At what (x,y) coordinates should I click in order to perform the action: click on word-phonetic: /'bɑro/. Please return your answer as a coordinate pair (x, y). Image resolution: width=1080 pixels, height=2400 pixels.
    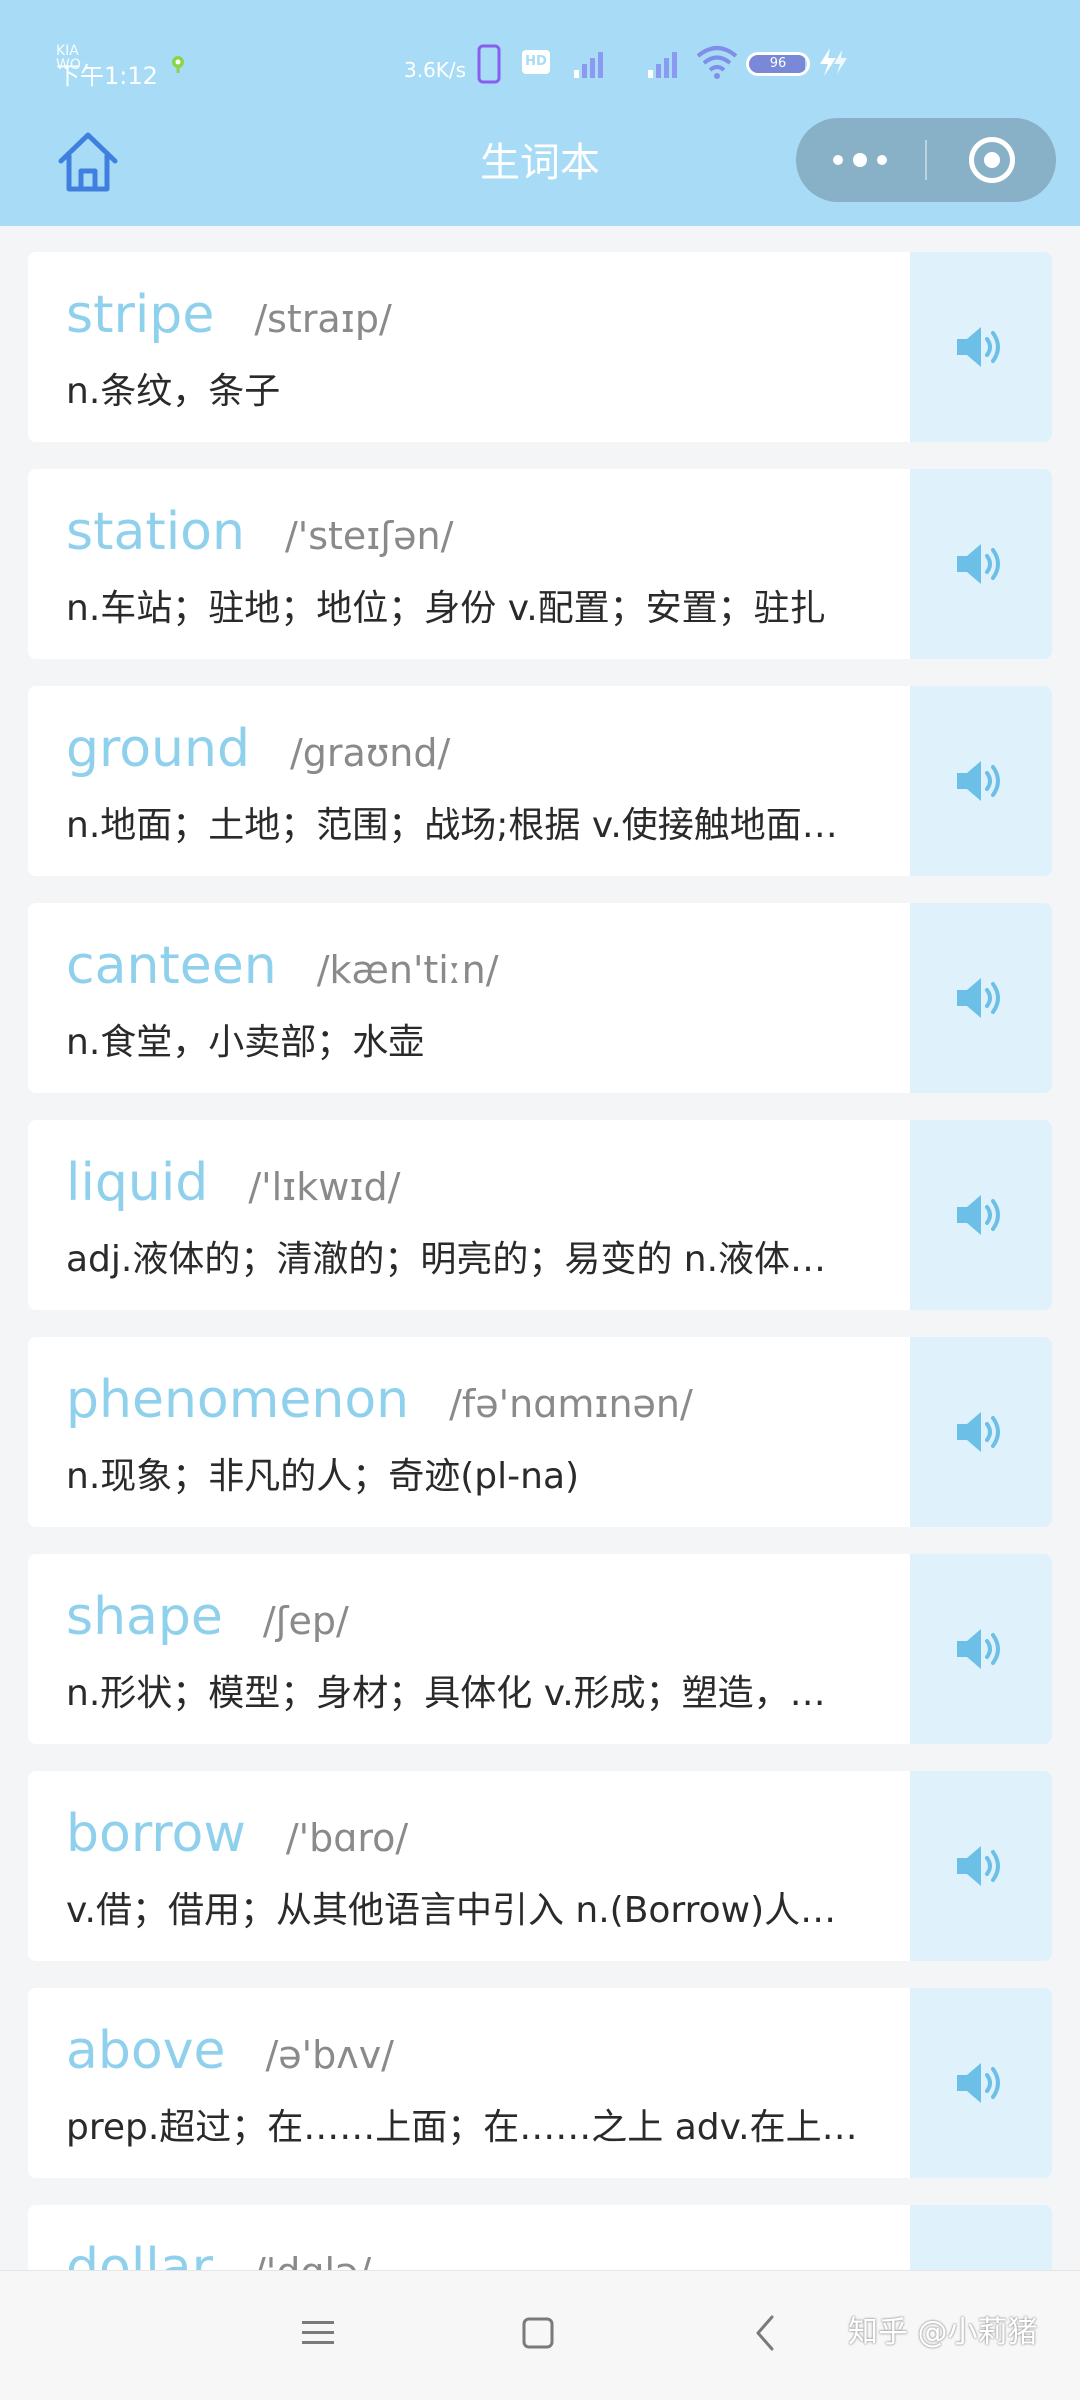
    Looking at the image, I should click on (347, 1838).